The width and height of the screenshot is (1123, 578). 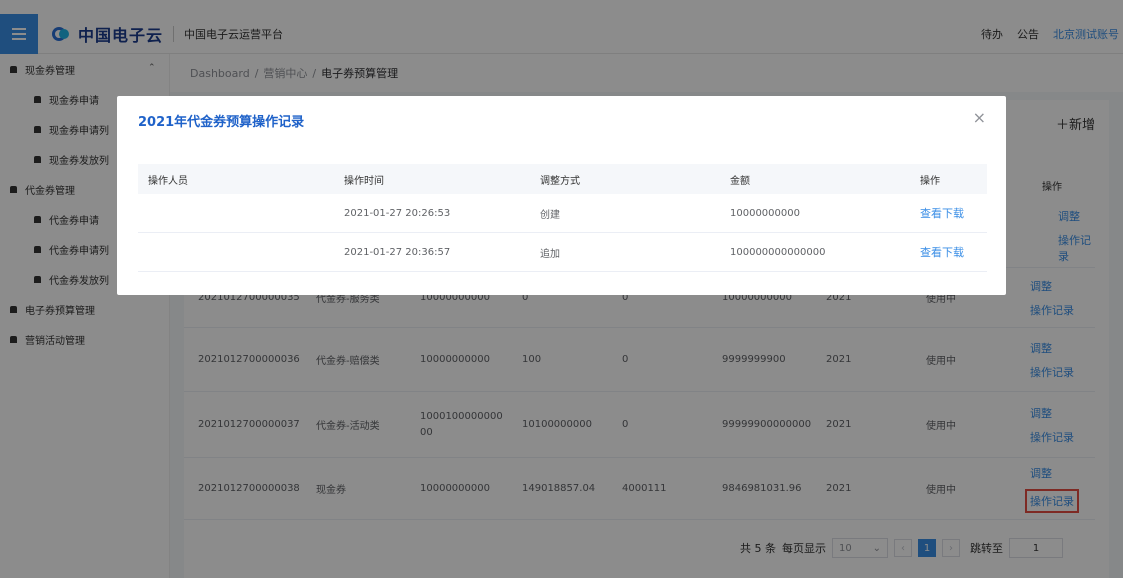 What do you see at coordinates (765, 213) in the screenshot?
I see `cell-amount: 10000000000` at bounding box center [765, 213].